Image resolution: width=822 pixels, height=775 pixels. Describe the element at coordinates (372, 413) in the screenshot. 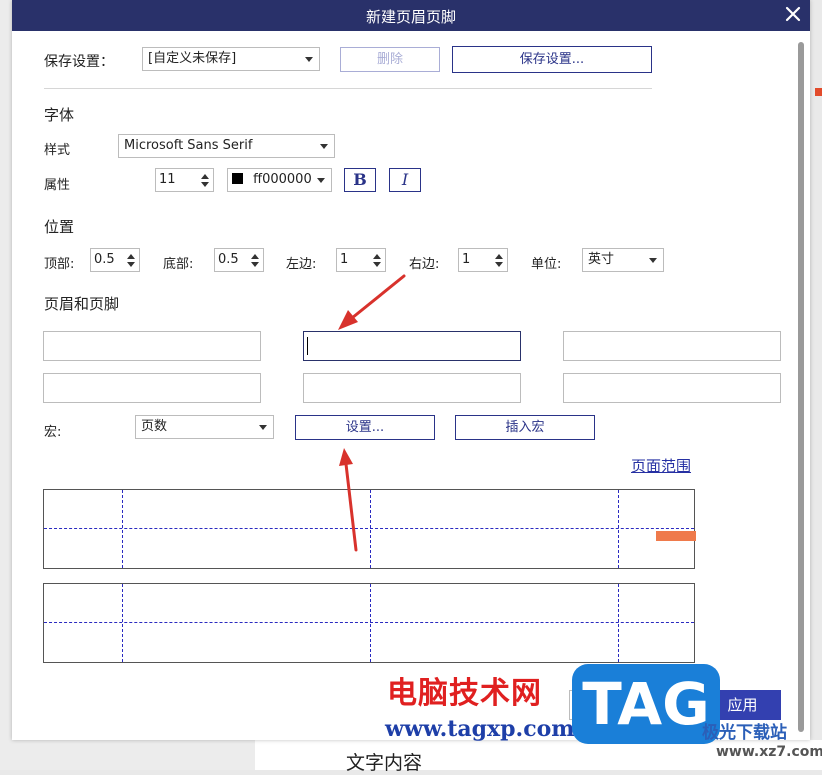

I see `annotation-arrows` at that location.